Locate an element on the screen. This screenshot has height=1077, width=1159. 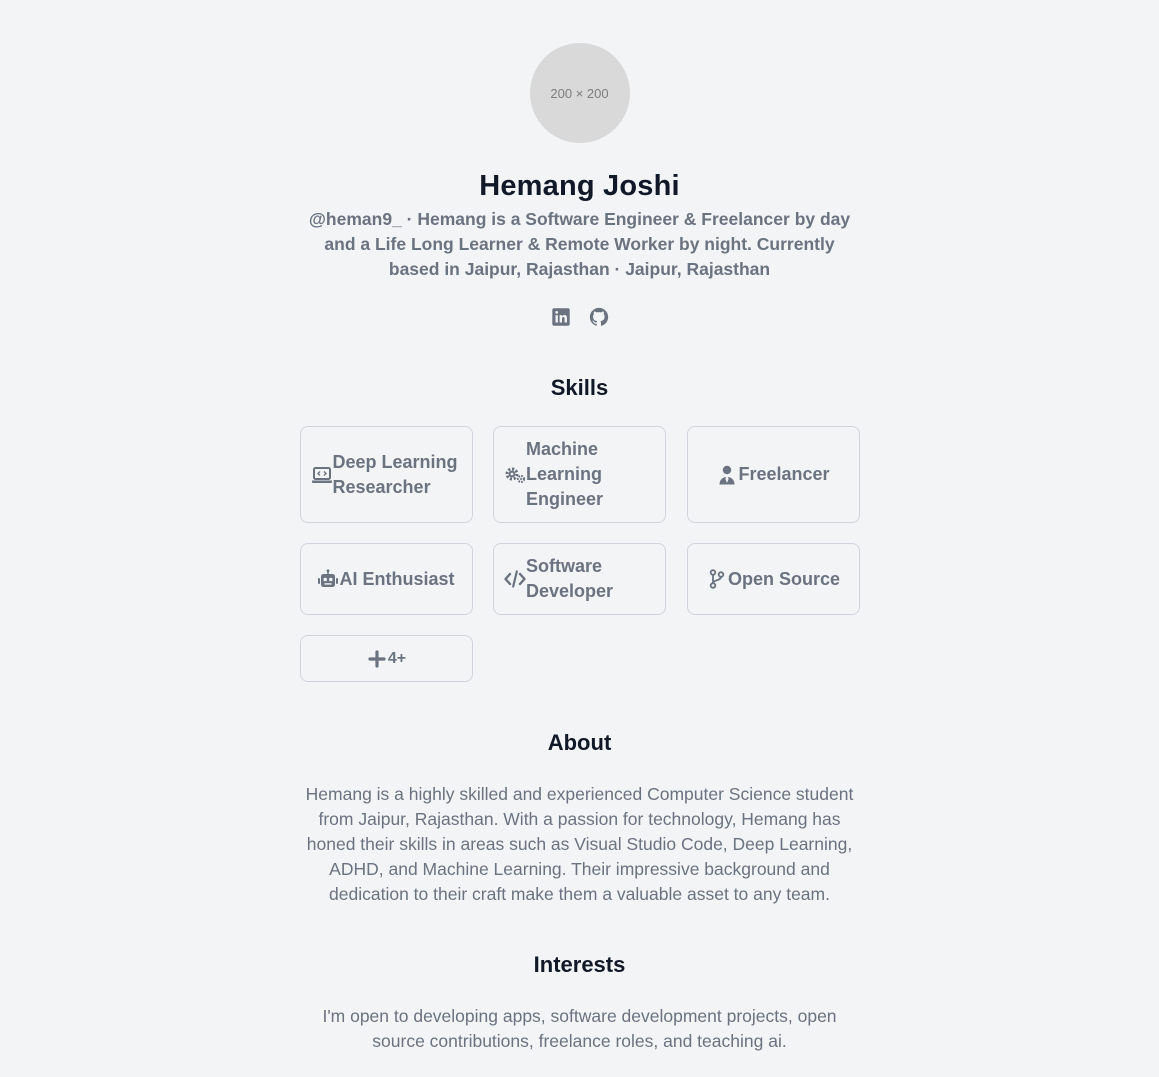
laptop-code-icon is located at coordinates (322, 475).